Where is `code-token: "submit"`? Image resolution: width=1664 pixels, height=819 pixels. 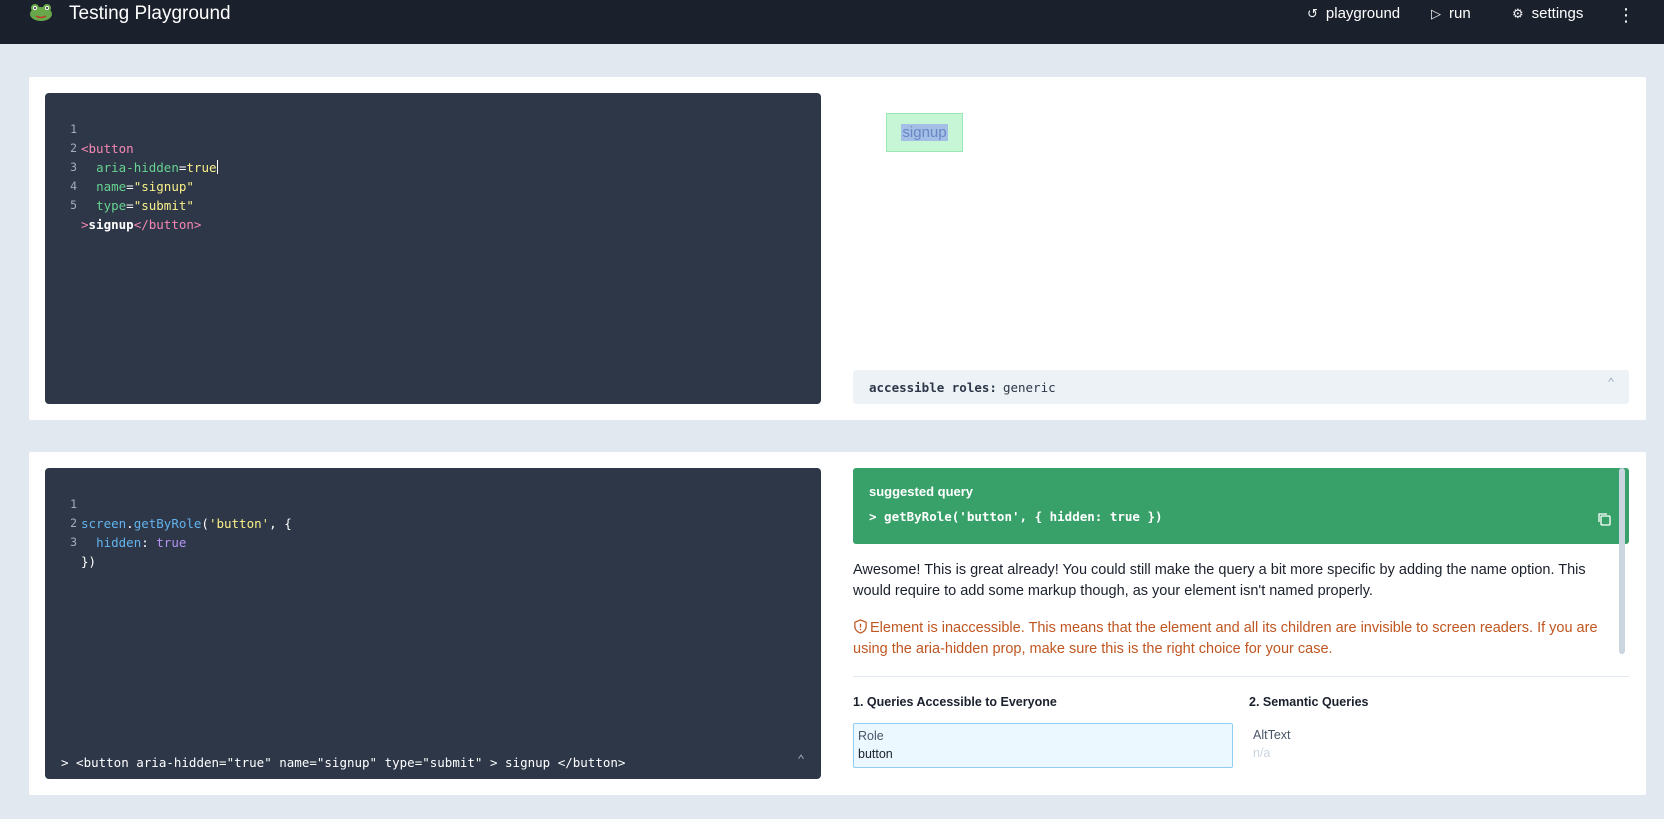 code-token: "submit" is located at coordinates (163, 205).